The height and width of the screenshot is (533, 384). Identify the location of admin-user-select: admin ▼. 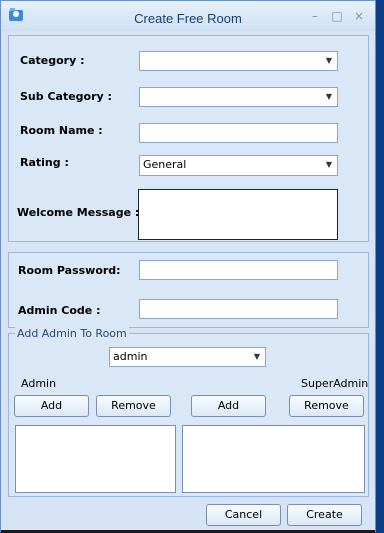
(187, 357).